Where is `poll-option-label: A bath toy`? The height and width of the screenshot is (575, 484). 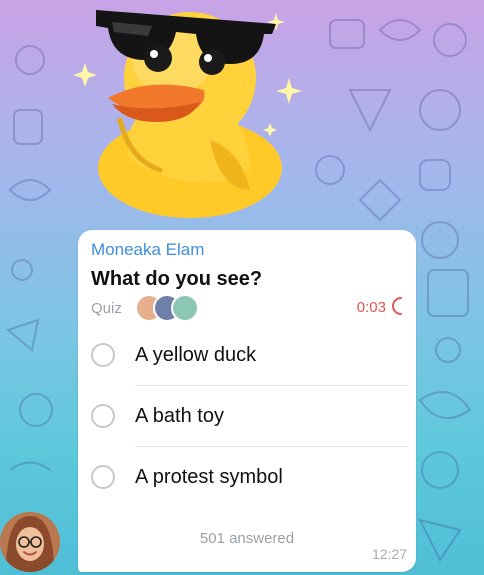
poll-option-label: A bath toy is located at coordinates (179, 416).